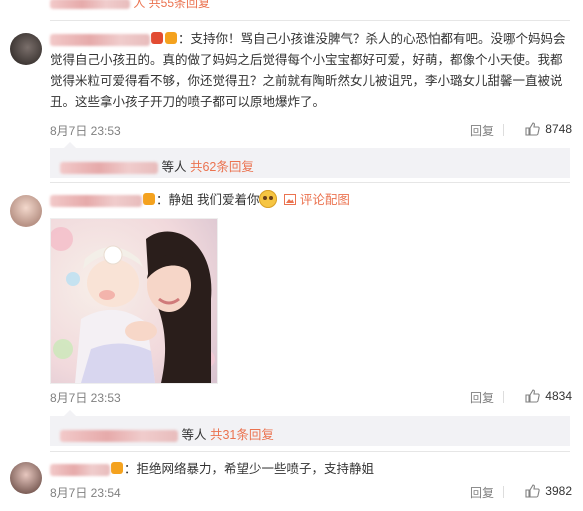 This screenshot has width=583, height=511. I want to click on like-button: 4834, so click(548, 396).